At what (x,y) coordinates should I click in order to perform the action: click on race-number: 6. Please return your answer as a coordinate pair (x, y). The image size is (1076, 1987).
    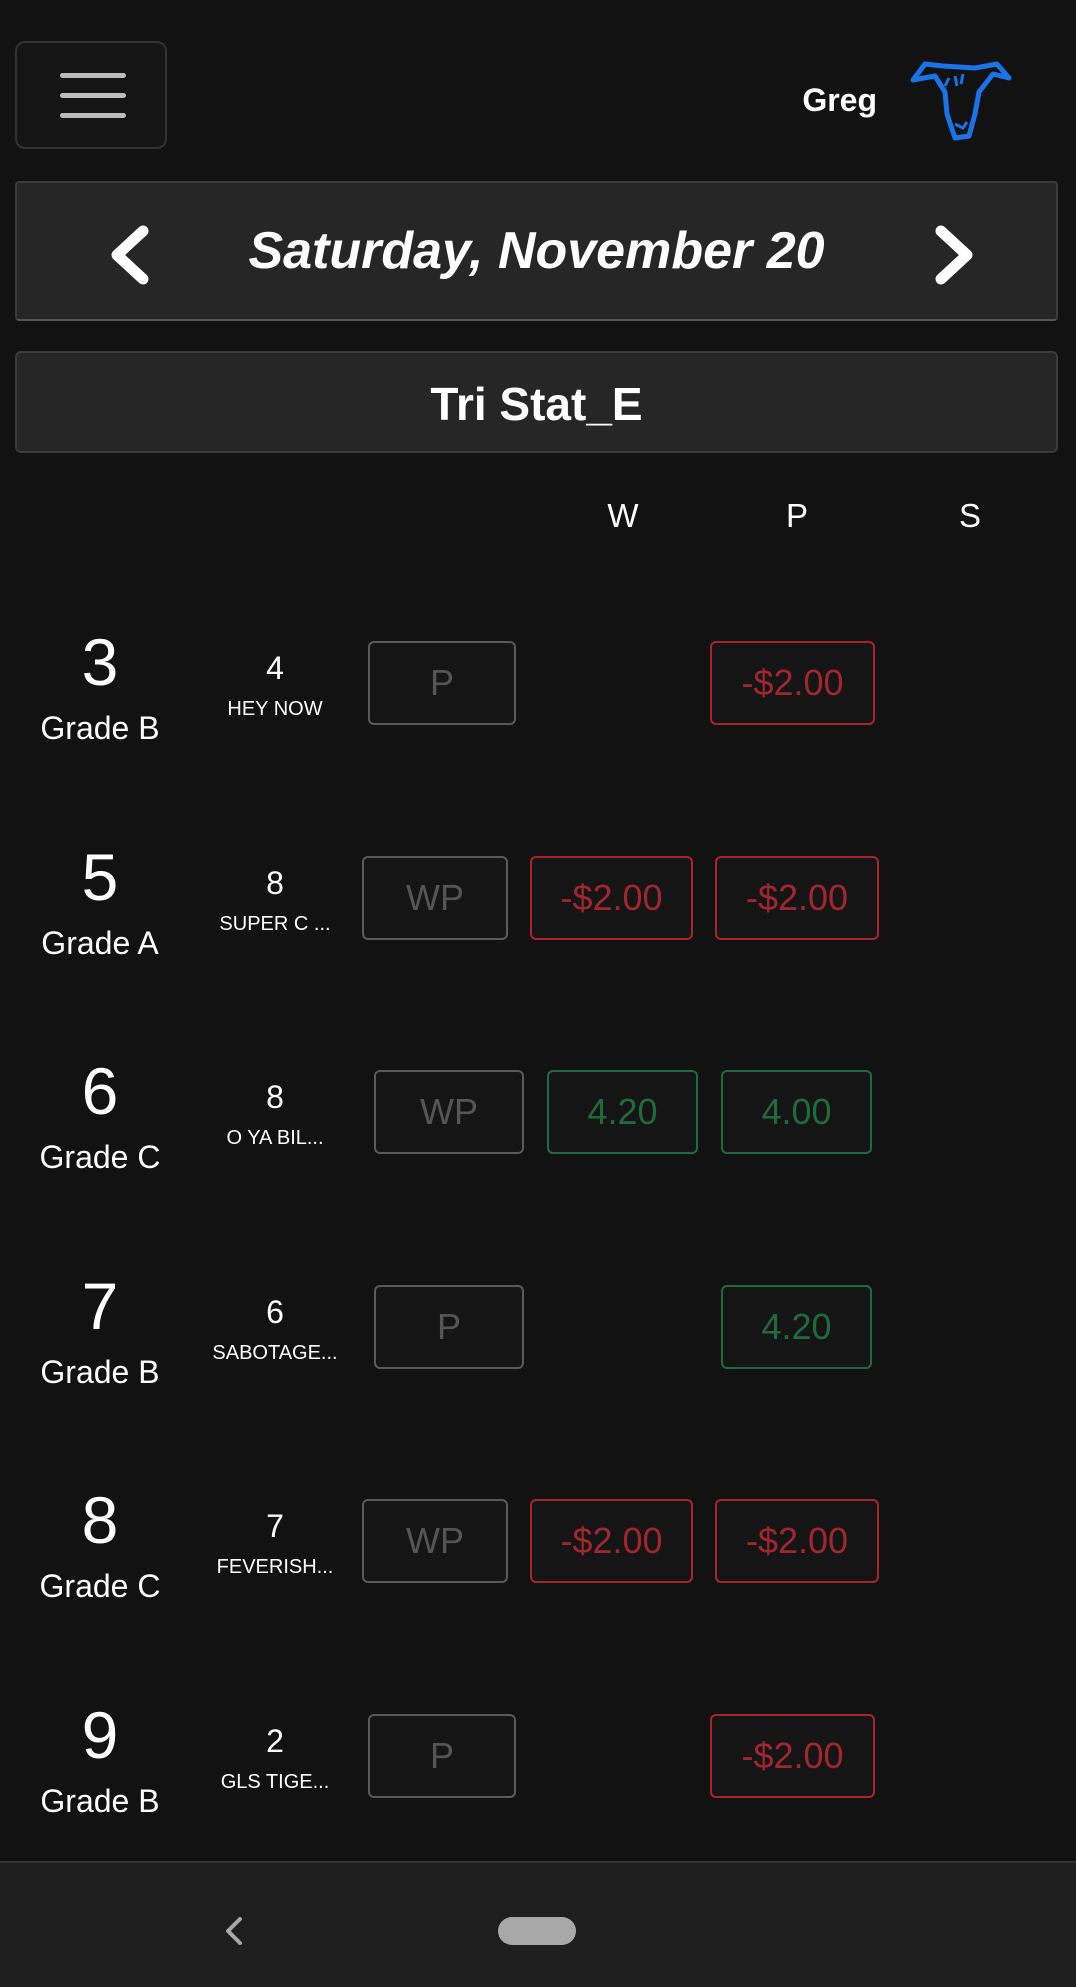
    Looking at the image, I should click on (100, 1091).